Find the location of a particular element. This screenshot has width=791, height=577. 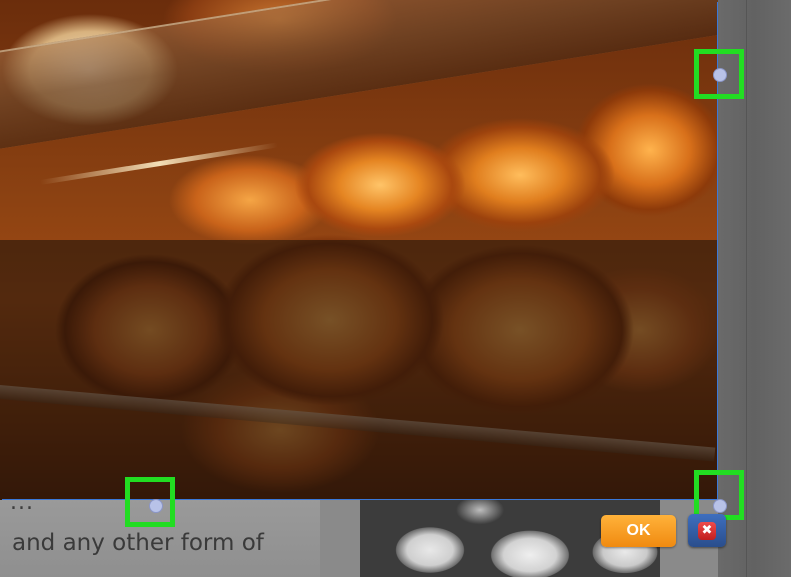

crop-handle-bottom-left is located at coordinates (150, 502).